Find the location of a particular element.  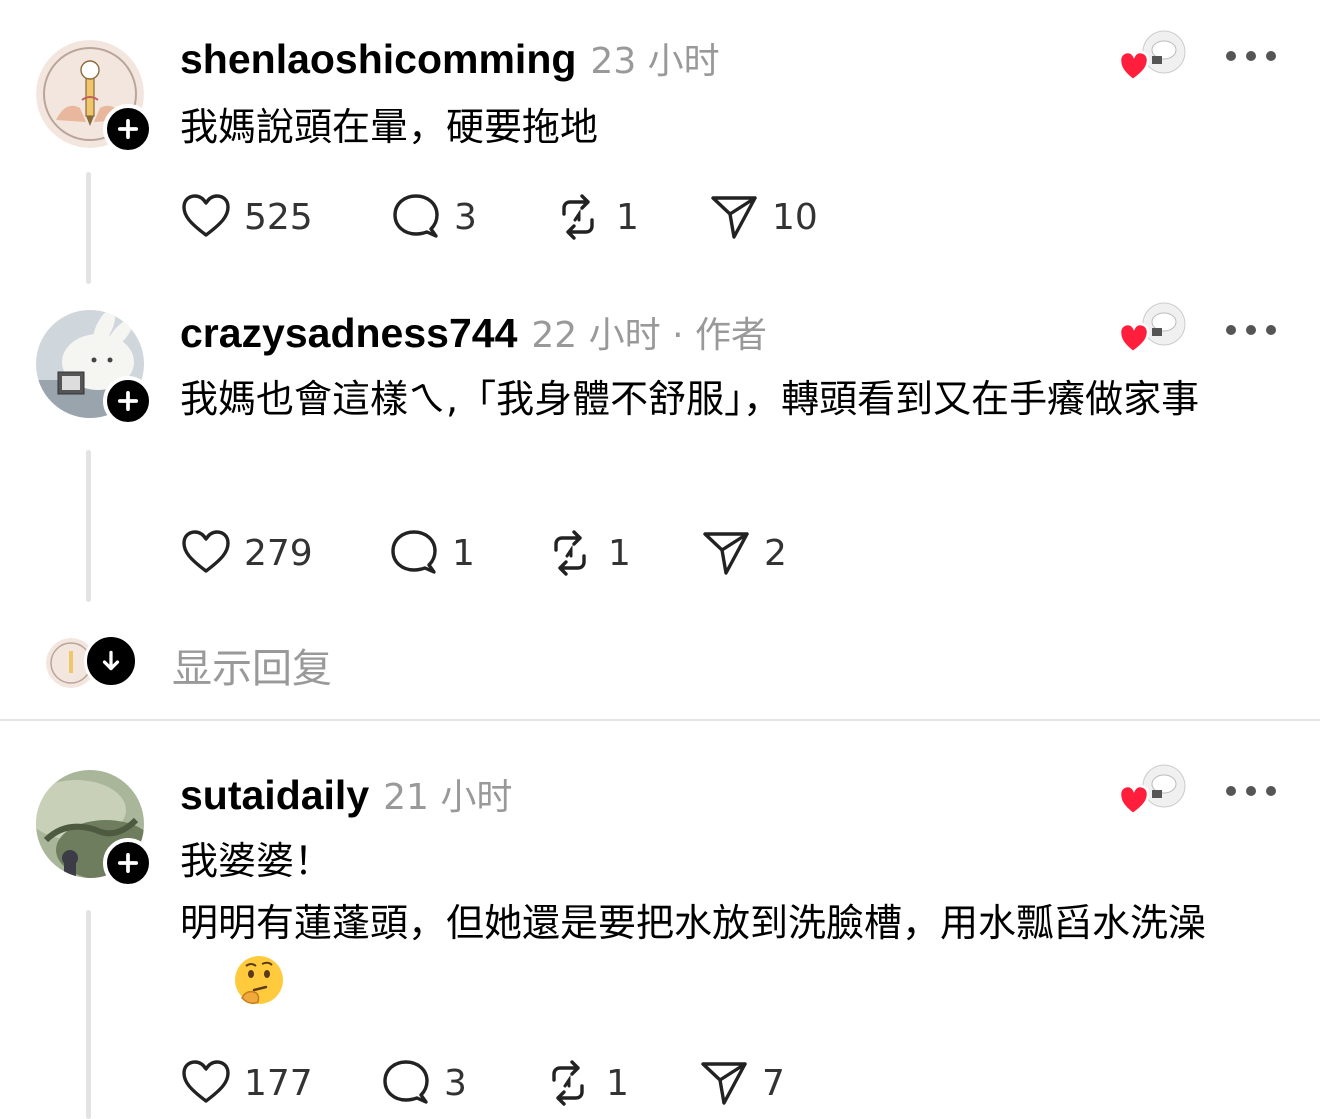

comment-button: 1 is located at coordinates (431, 553).